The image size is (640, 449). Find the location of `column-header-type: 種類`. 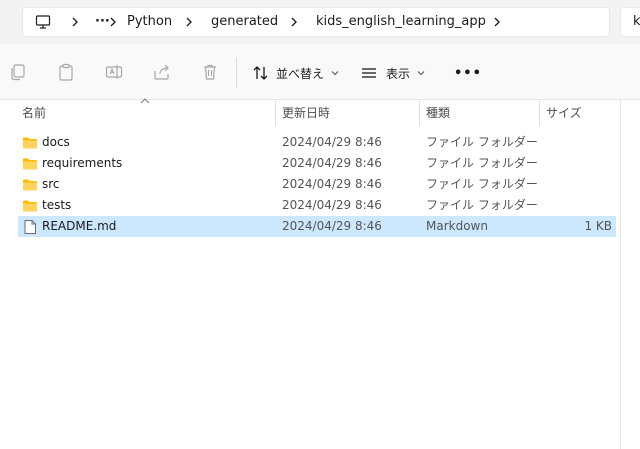

column-header-type: 種類 is located at coordinates (438, 113).